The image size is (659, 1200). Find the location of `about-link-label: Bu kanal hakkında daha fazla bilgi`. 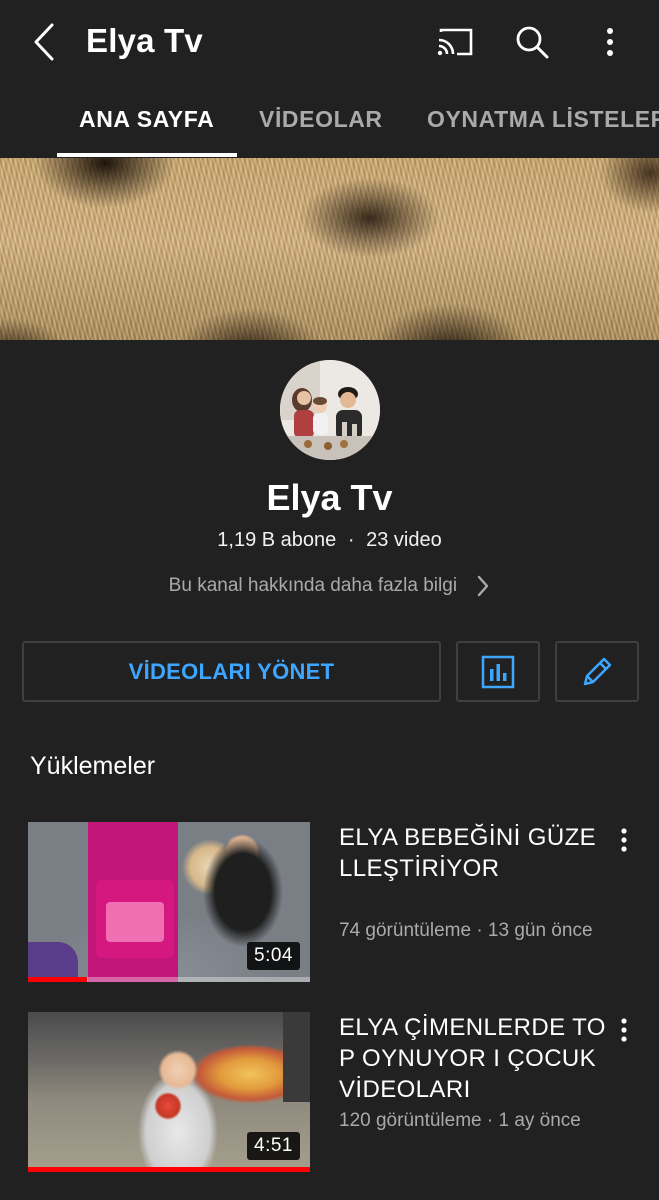

about-link-label: Bu kanal hakkında daha fazla bilgi is located at coordinates (313, 586).